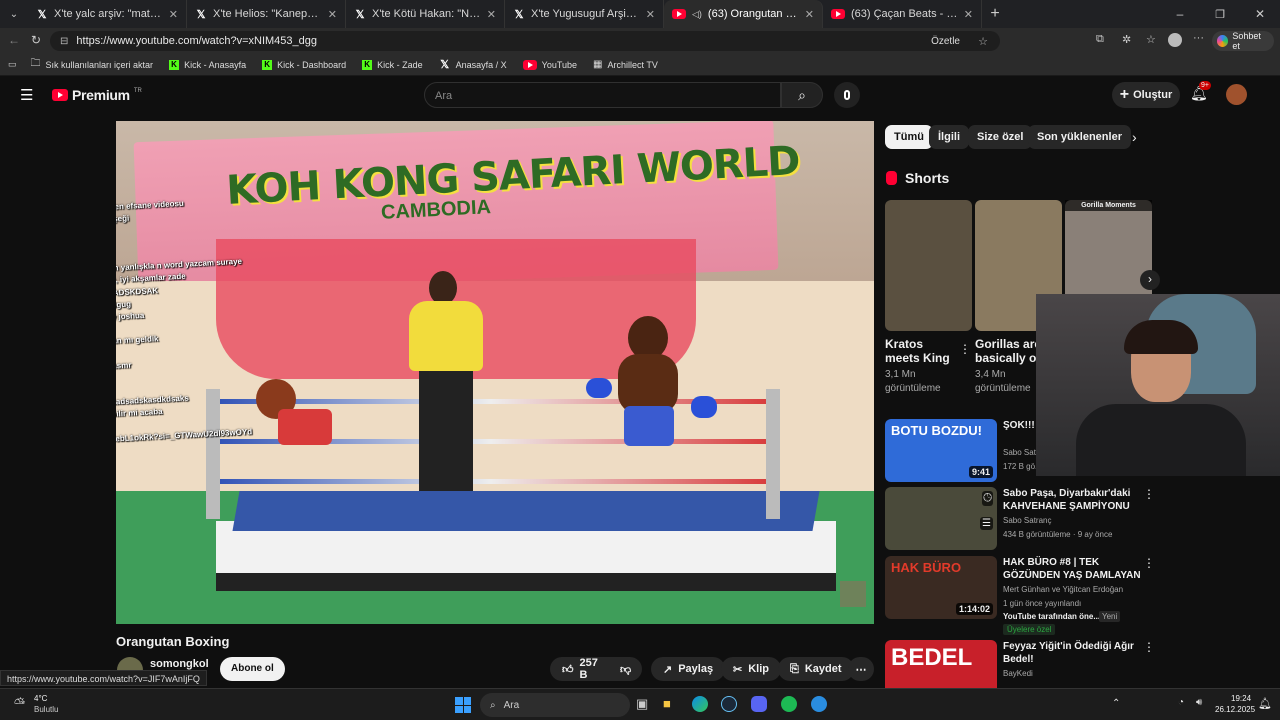 The height and width of the screenshot is (720, 1280). I want to click on task-view-icon: ▣, so click(642, 704).